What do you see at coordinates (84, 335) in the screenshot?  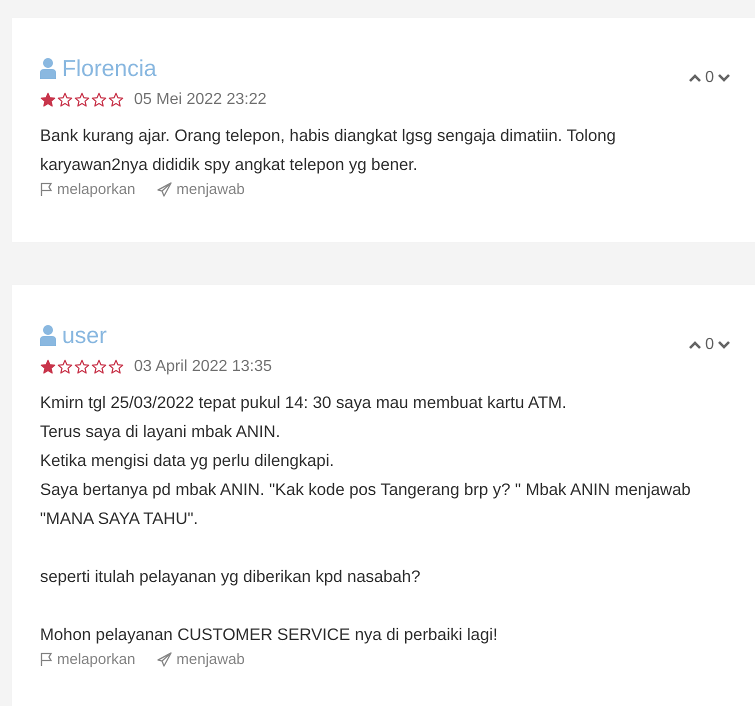 I see `author-name: user` at bounding box center [84, 335].